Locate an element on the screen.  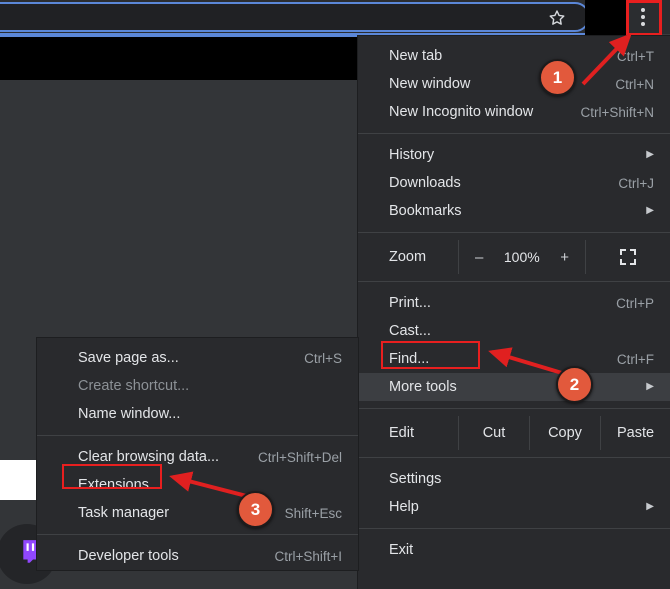
zoom-in-button: + is located at coordinates (564, 257).